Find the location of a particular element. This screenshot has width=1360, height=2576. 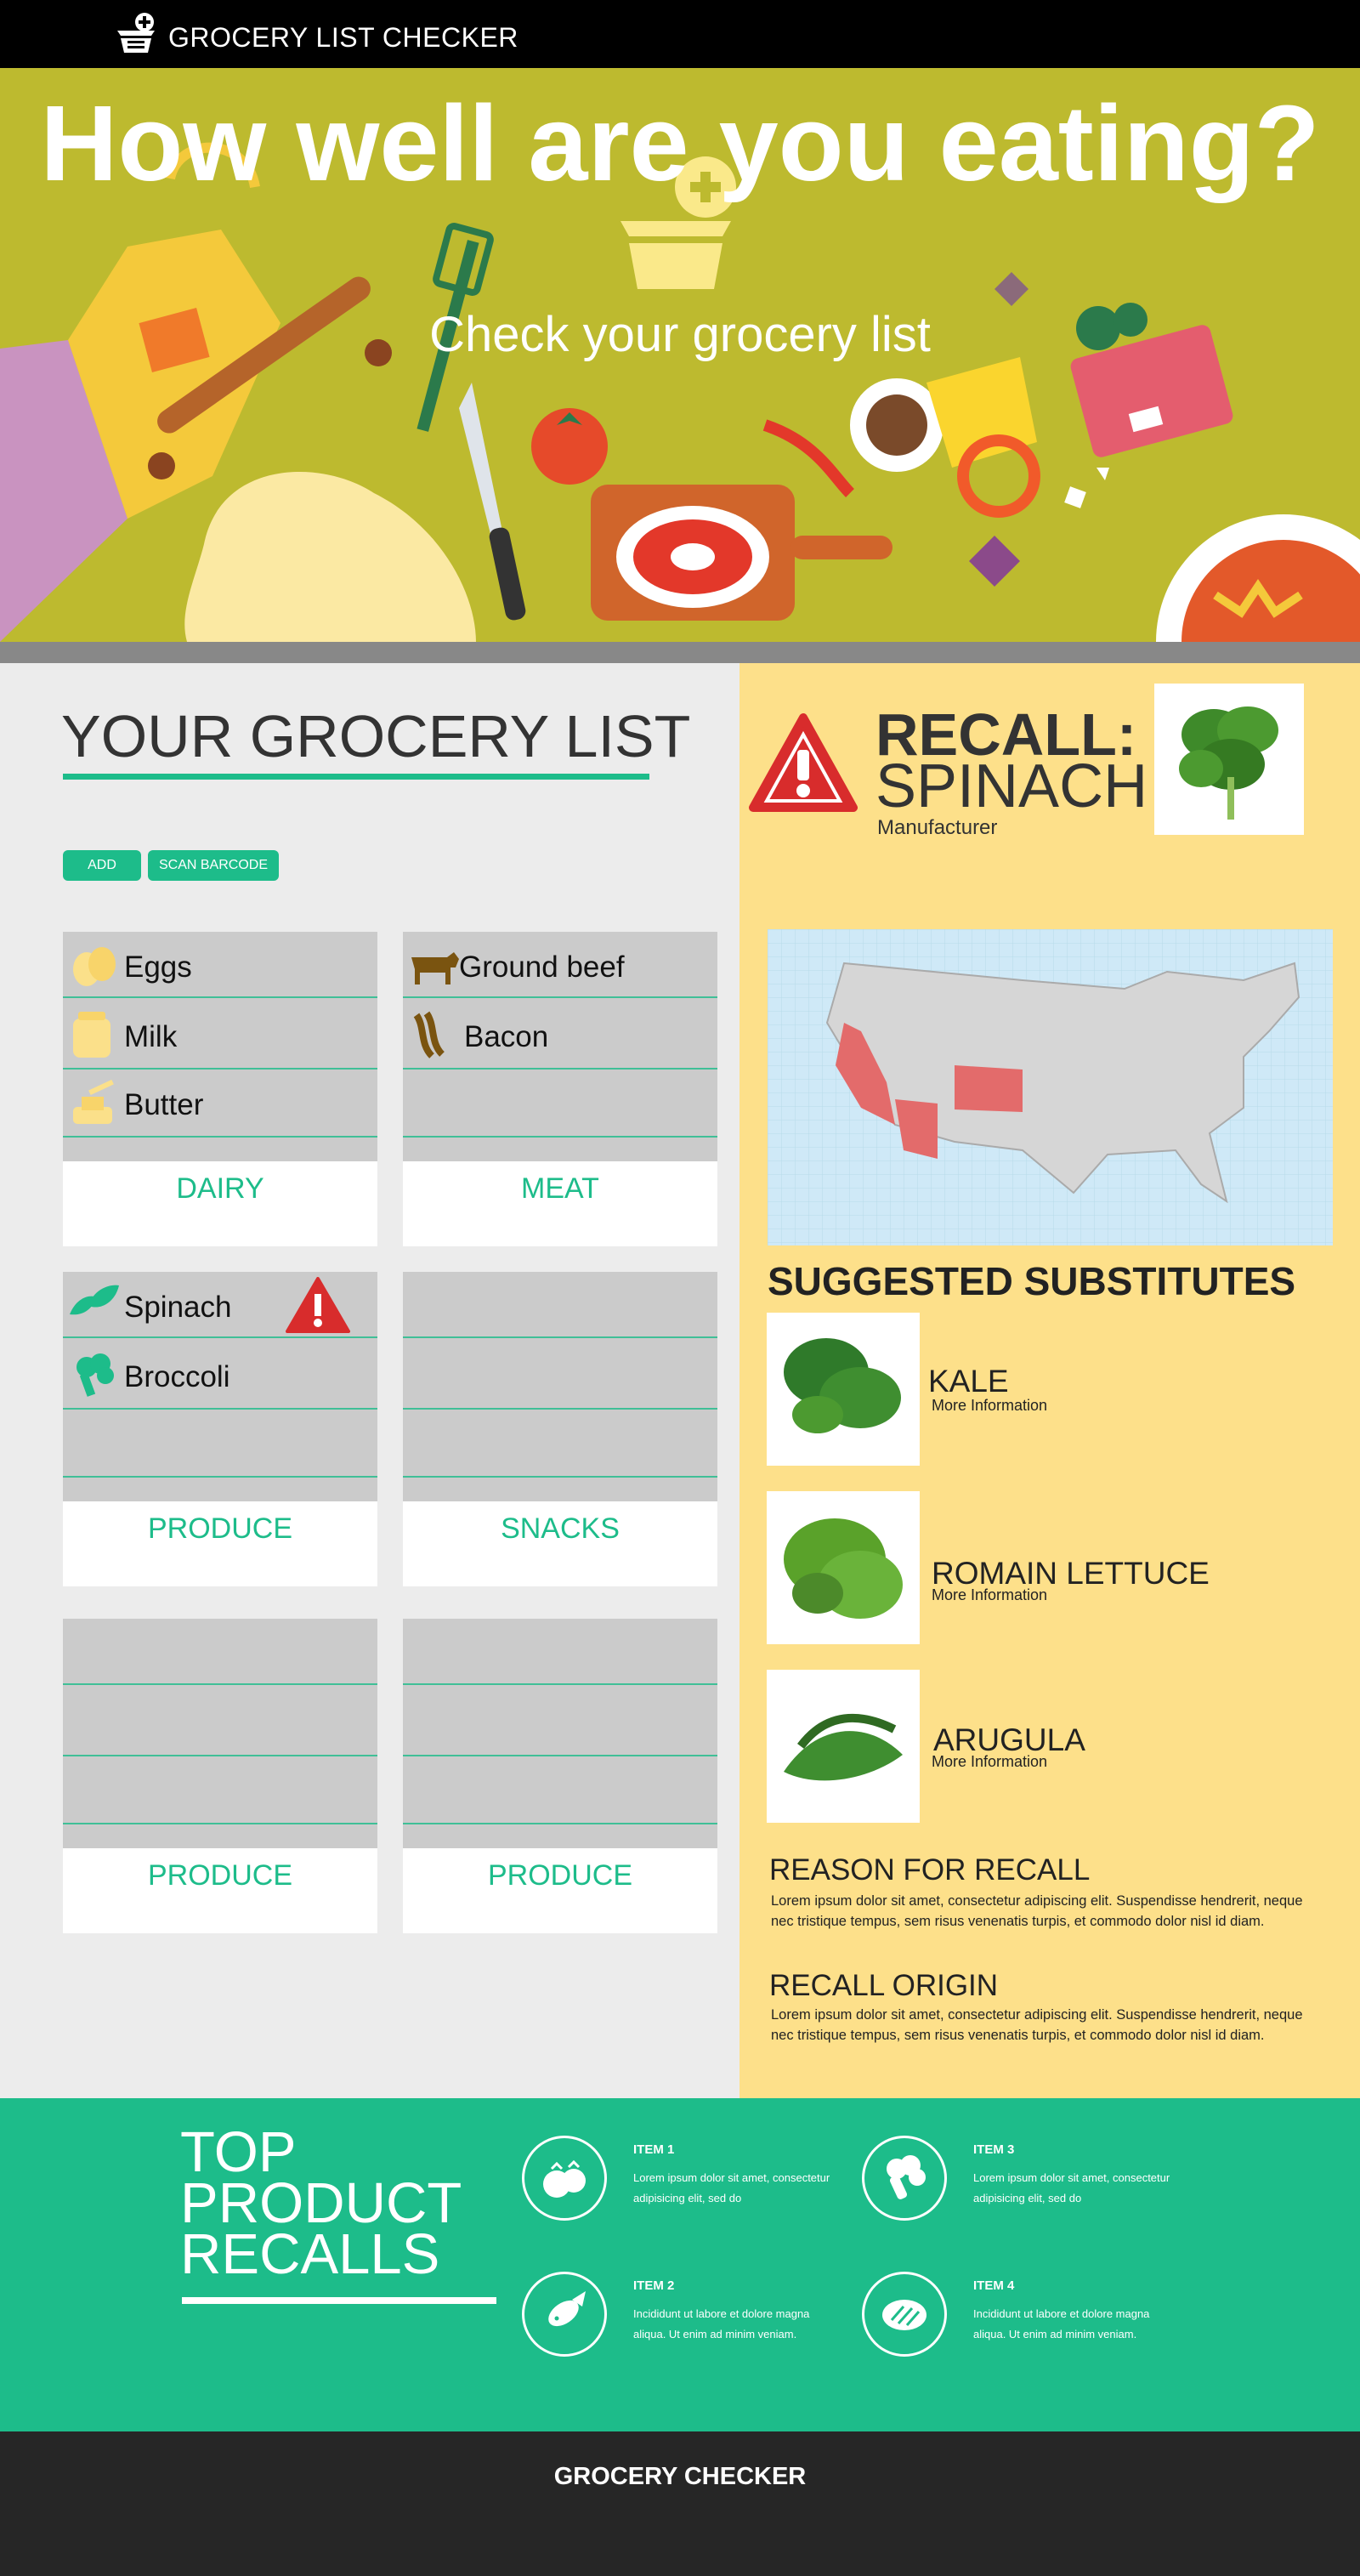

top-product-recalls-heading: TOP PRODUCT RECALLS is located at coordinates (321, 2203).